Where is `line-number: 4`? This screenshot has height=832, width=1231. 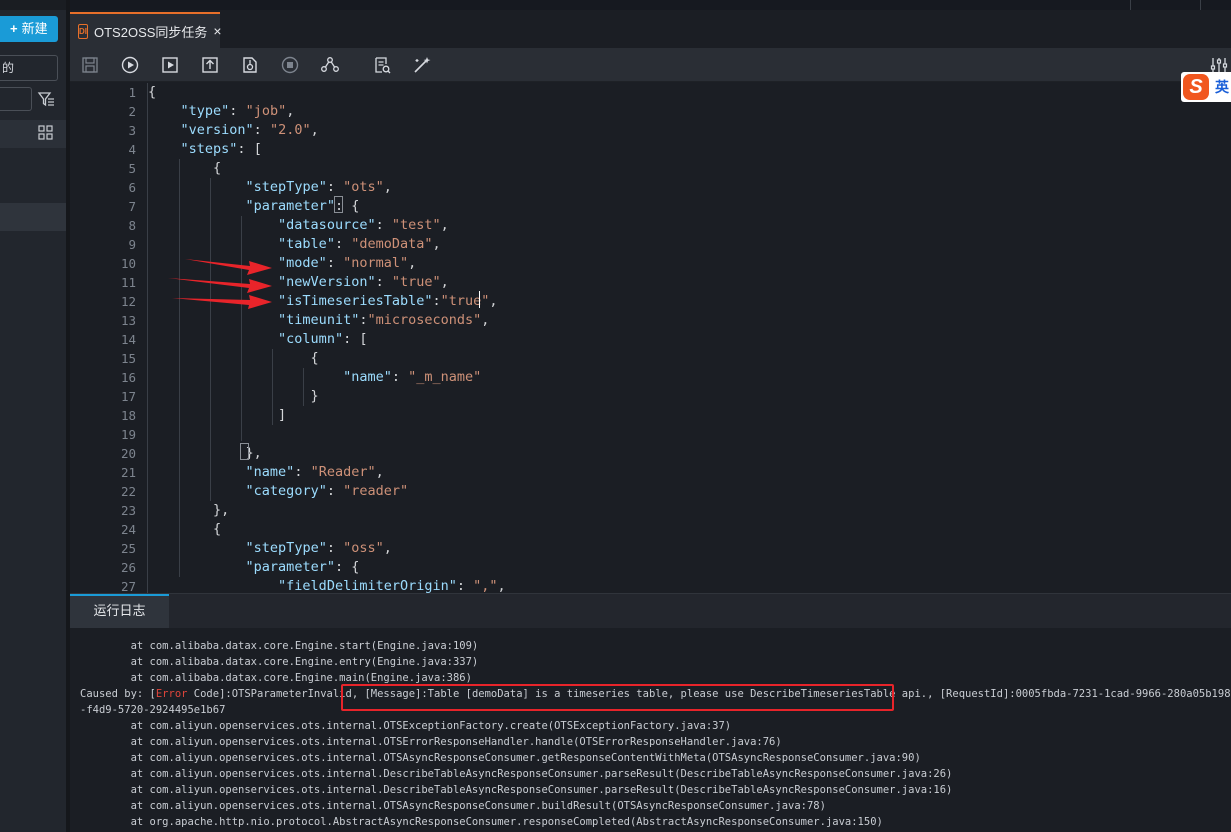 line-number: 4 is located at coordinates (132, 149).